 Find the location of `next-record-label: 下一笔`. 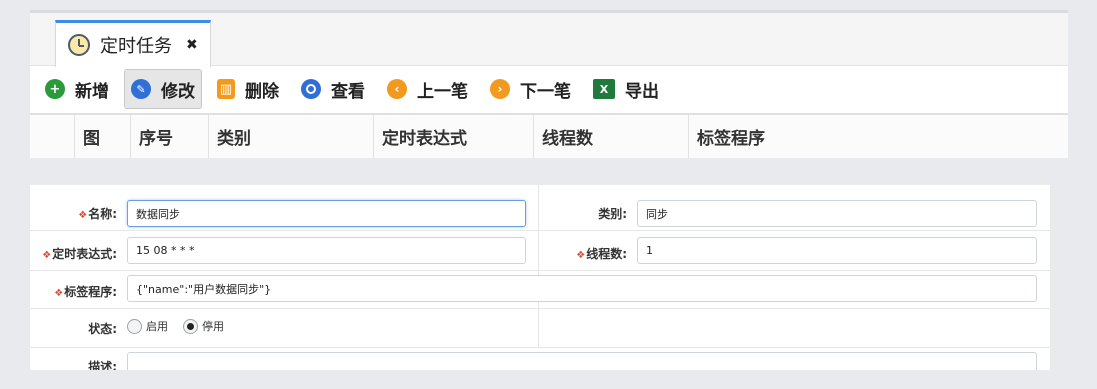

next-record-label: 下一笔 is located at coordinates (545, 91).